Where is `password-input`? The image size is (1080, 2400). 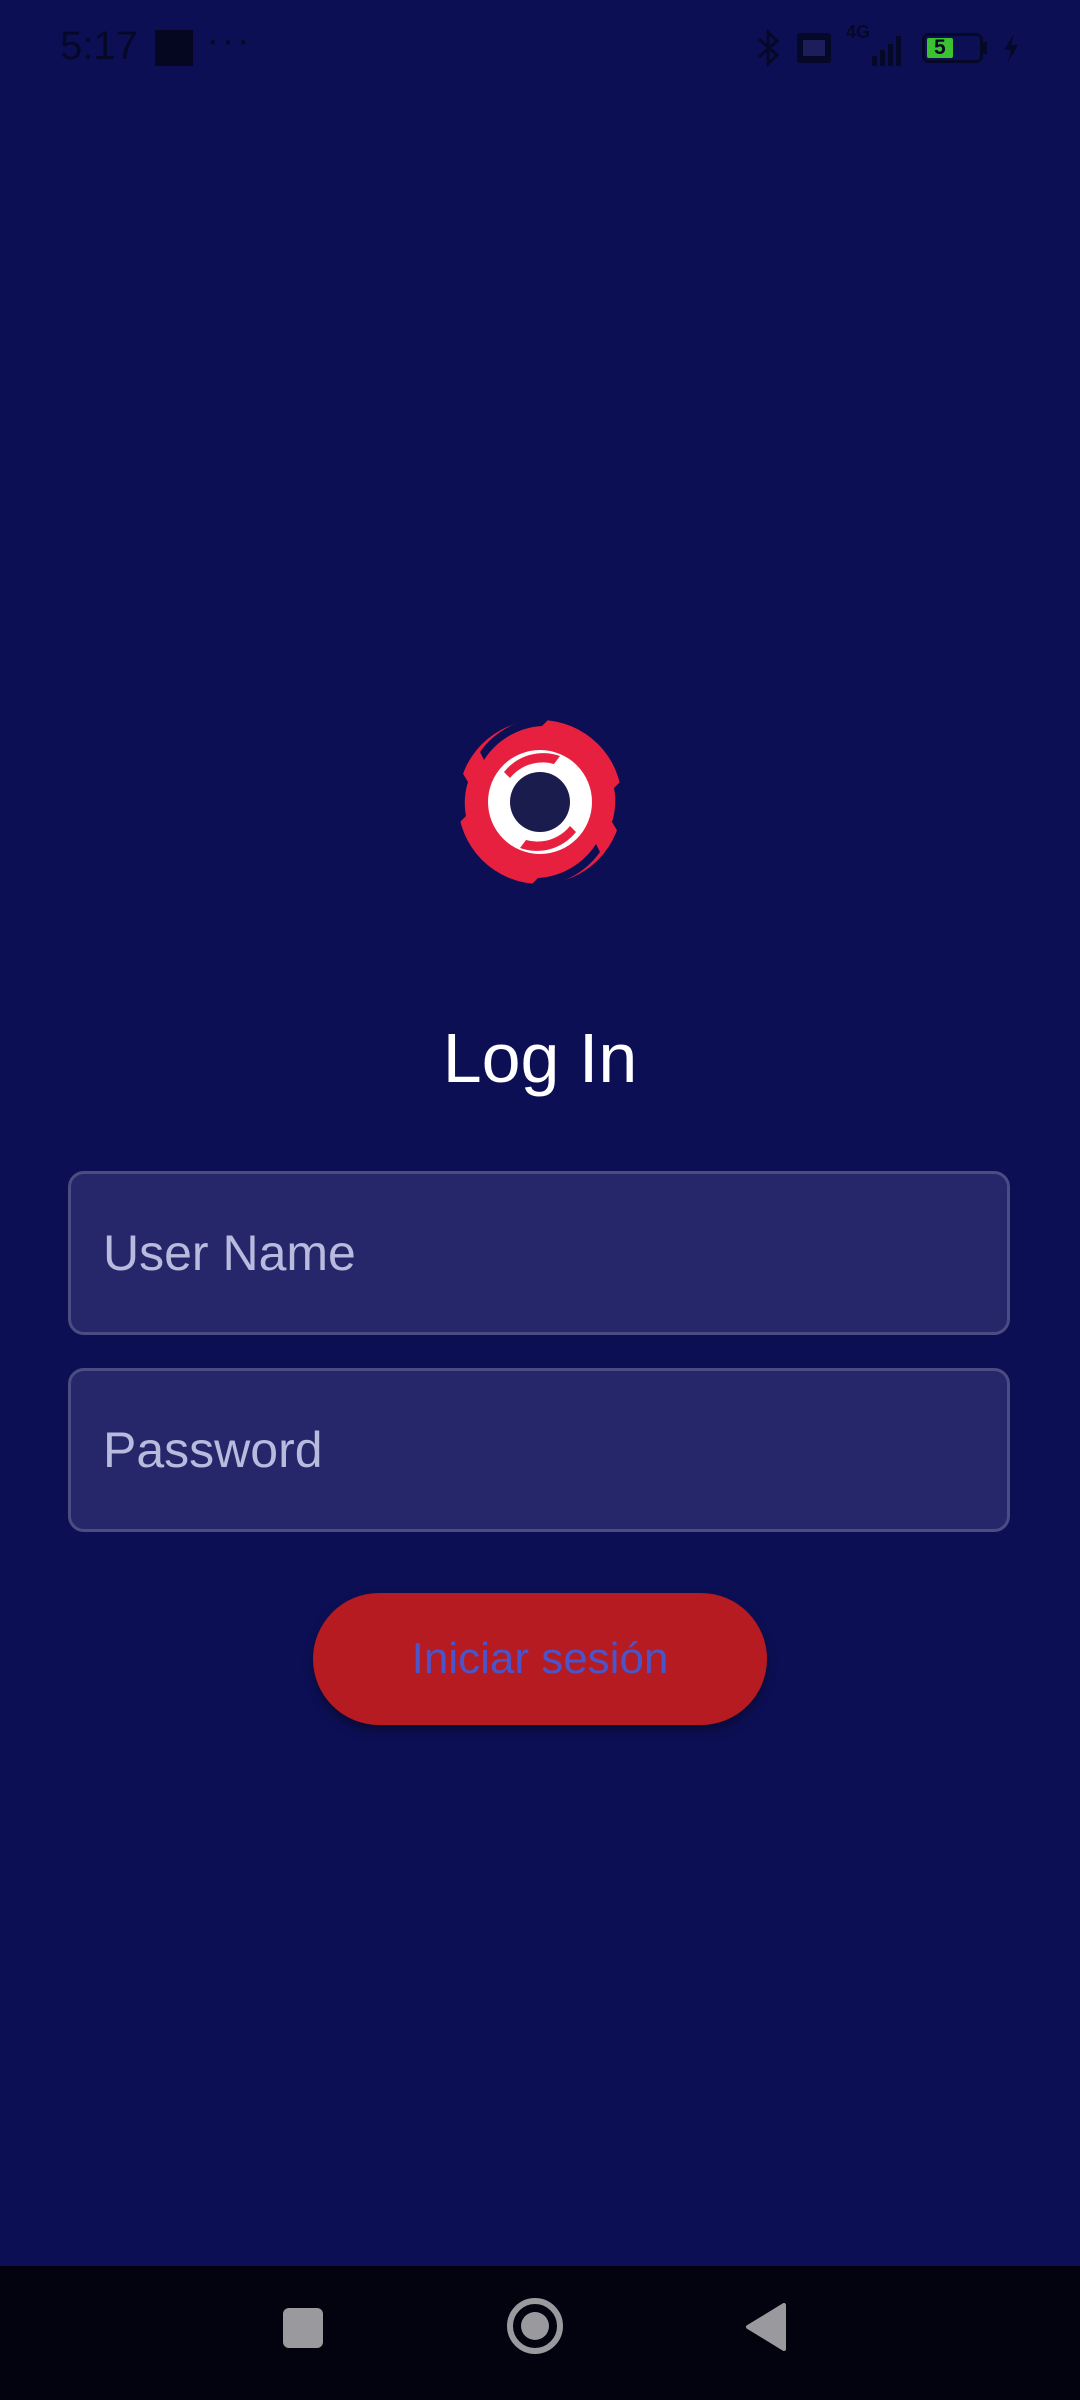 password-input is located at coordinates (539, 1450).